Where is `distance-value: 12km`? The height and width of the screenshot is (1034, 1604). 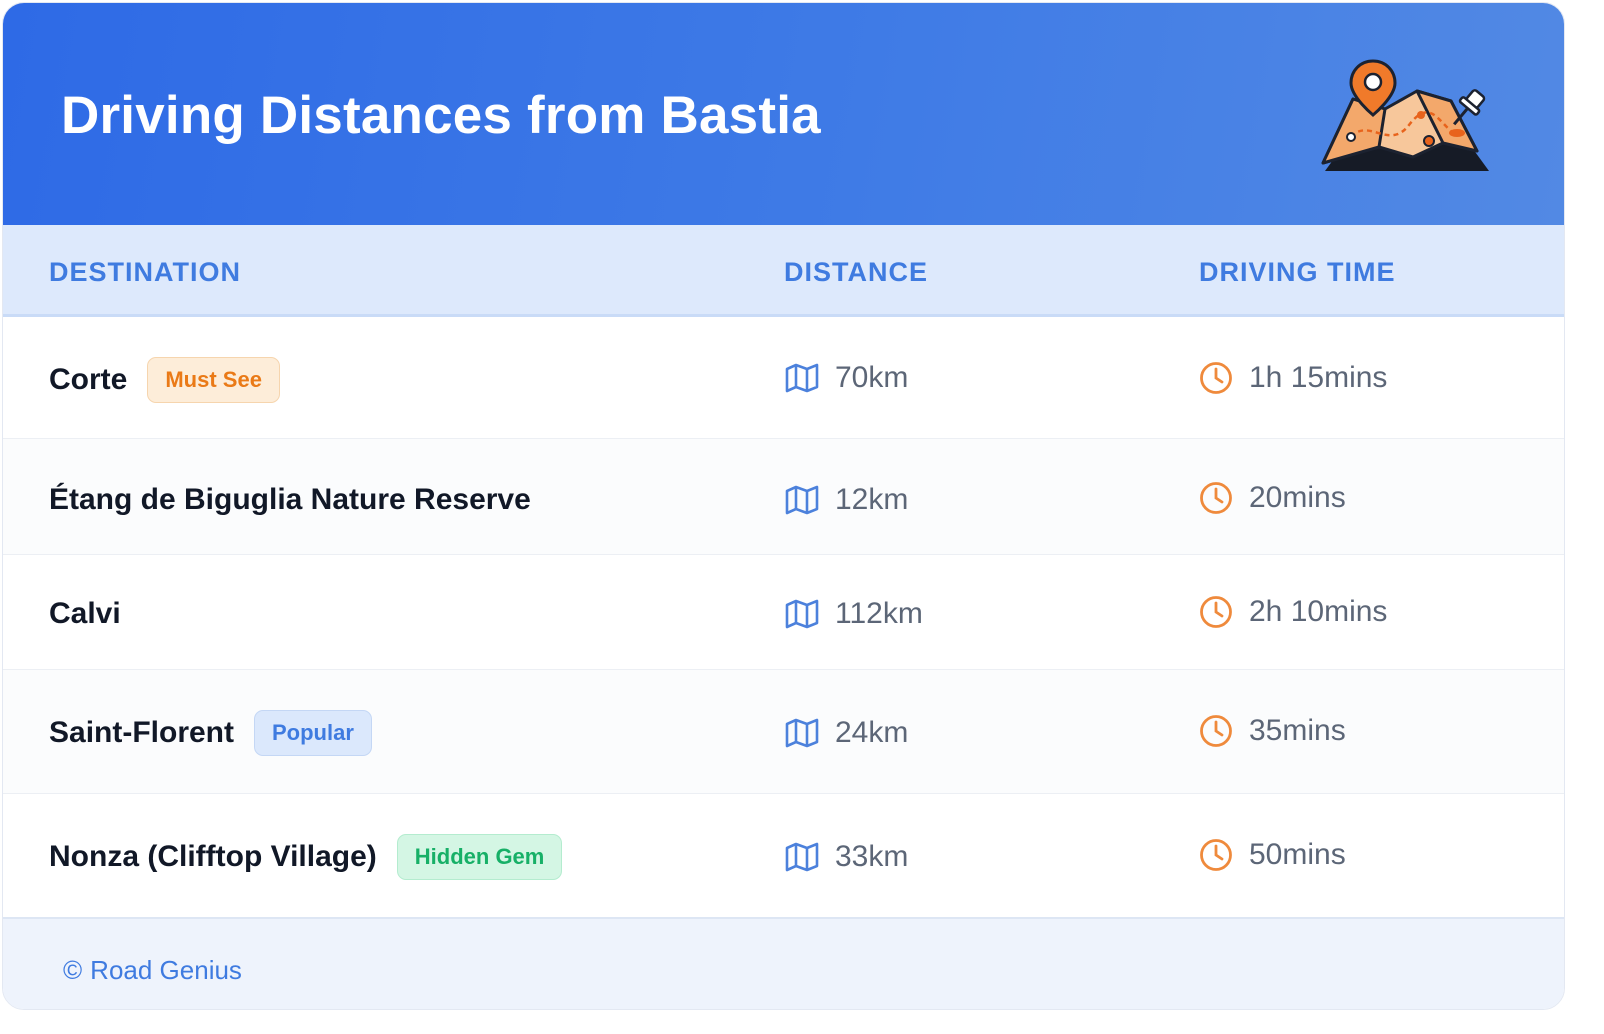
distance-value: 12km is located at coordinates (872, 499).